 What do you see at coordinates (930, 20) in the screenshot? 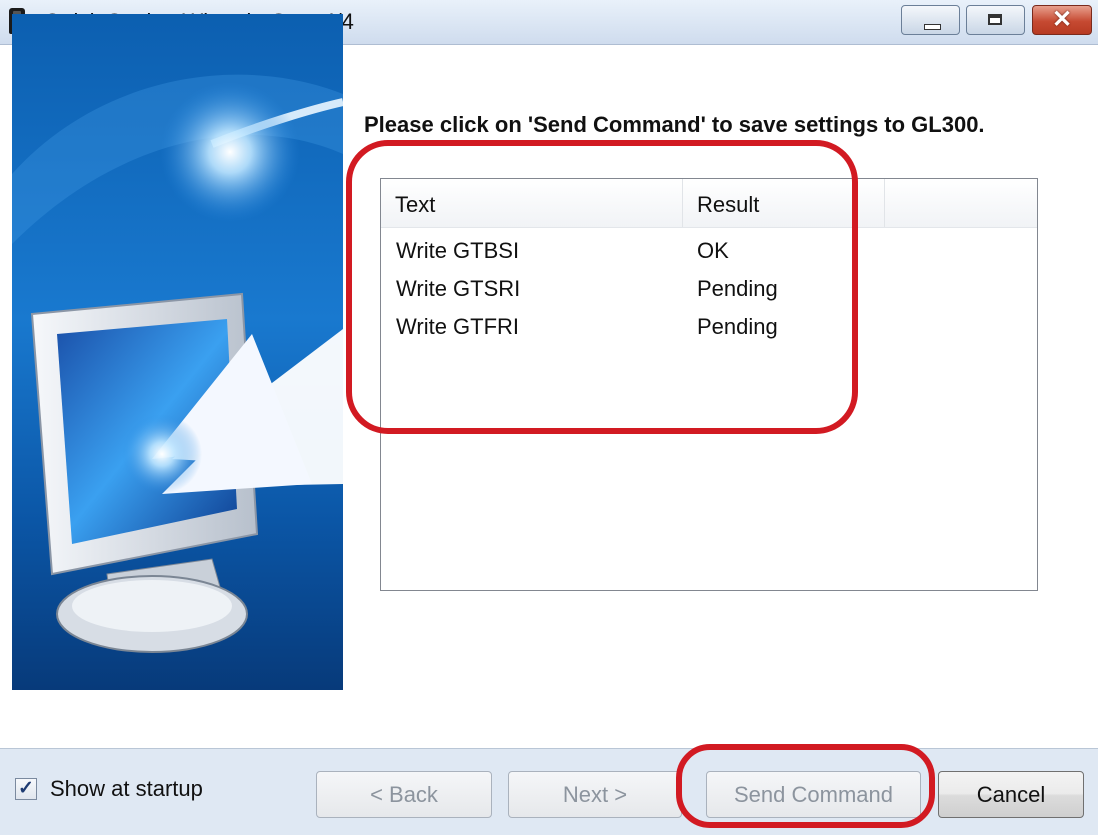
I see `minimize-button` at bounding box center [930, 20].